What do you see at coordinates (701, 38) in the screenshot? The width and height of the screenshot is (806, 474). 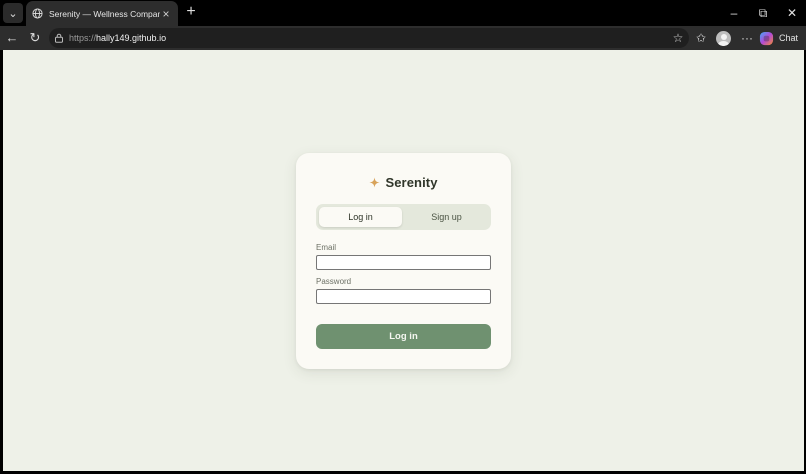 I see `favorites-icon: ✩` at bounding box center [701, 38].